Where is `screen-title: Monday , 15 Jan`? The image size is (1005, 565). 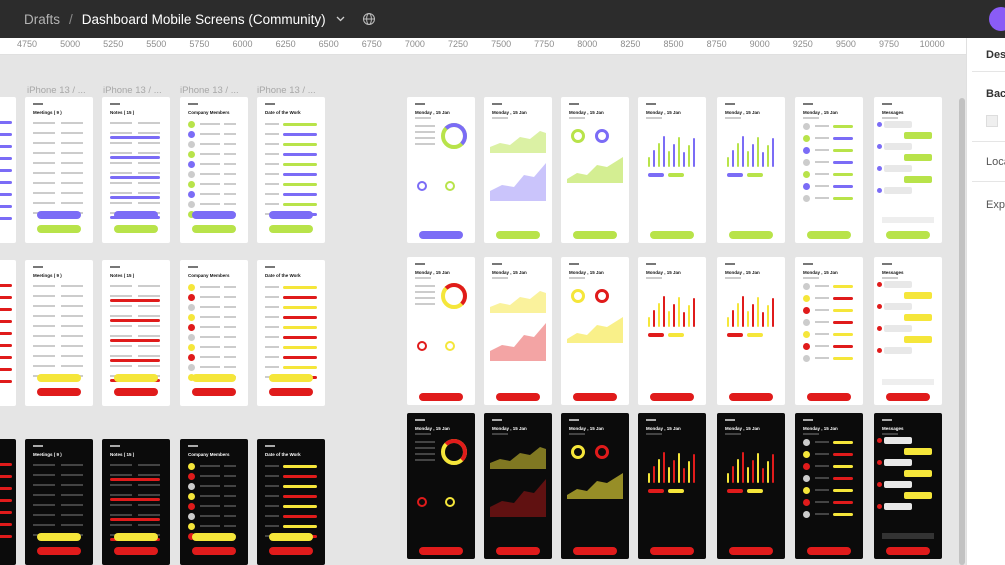
screen-title: Monday , 15 Jan is located at coordinates (742, 272).